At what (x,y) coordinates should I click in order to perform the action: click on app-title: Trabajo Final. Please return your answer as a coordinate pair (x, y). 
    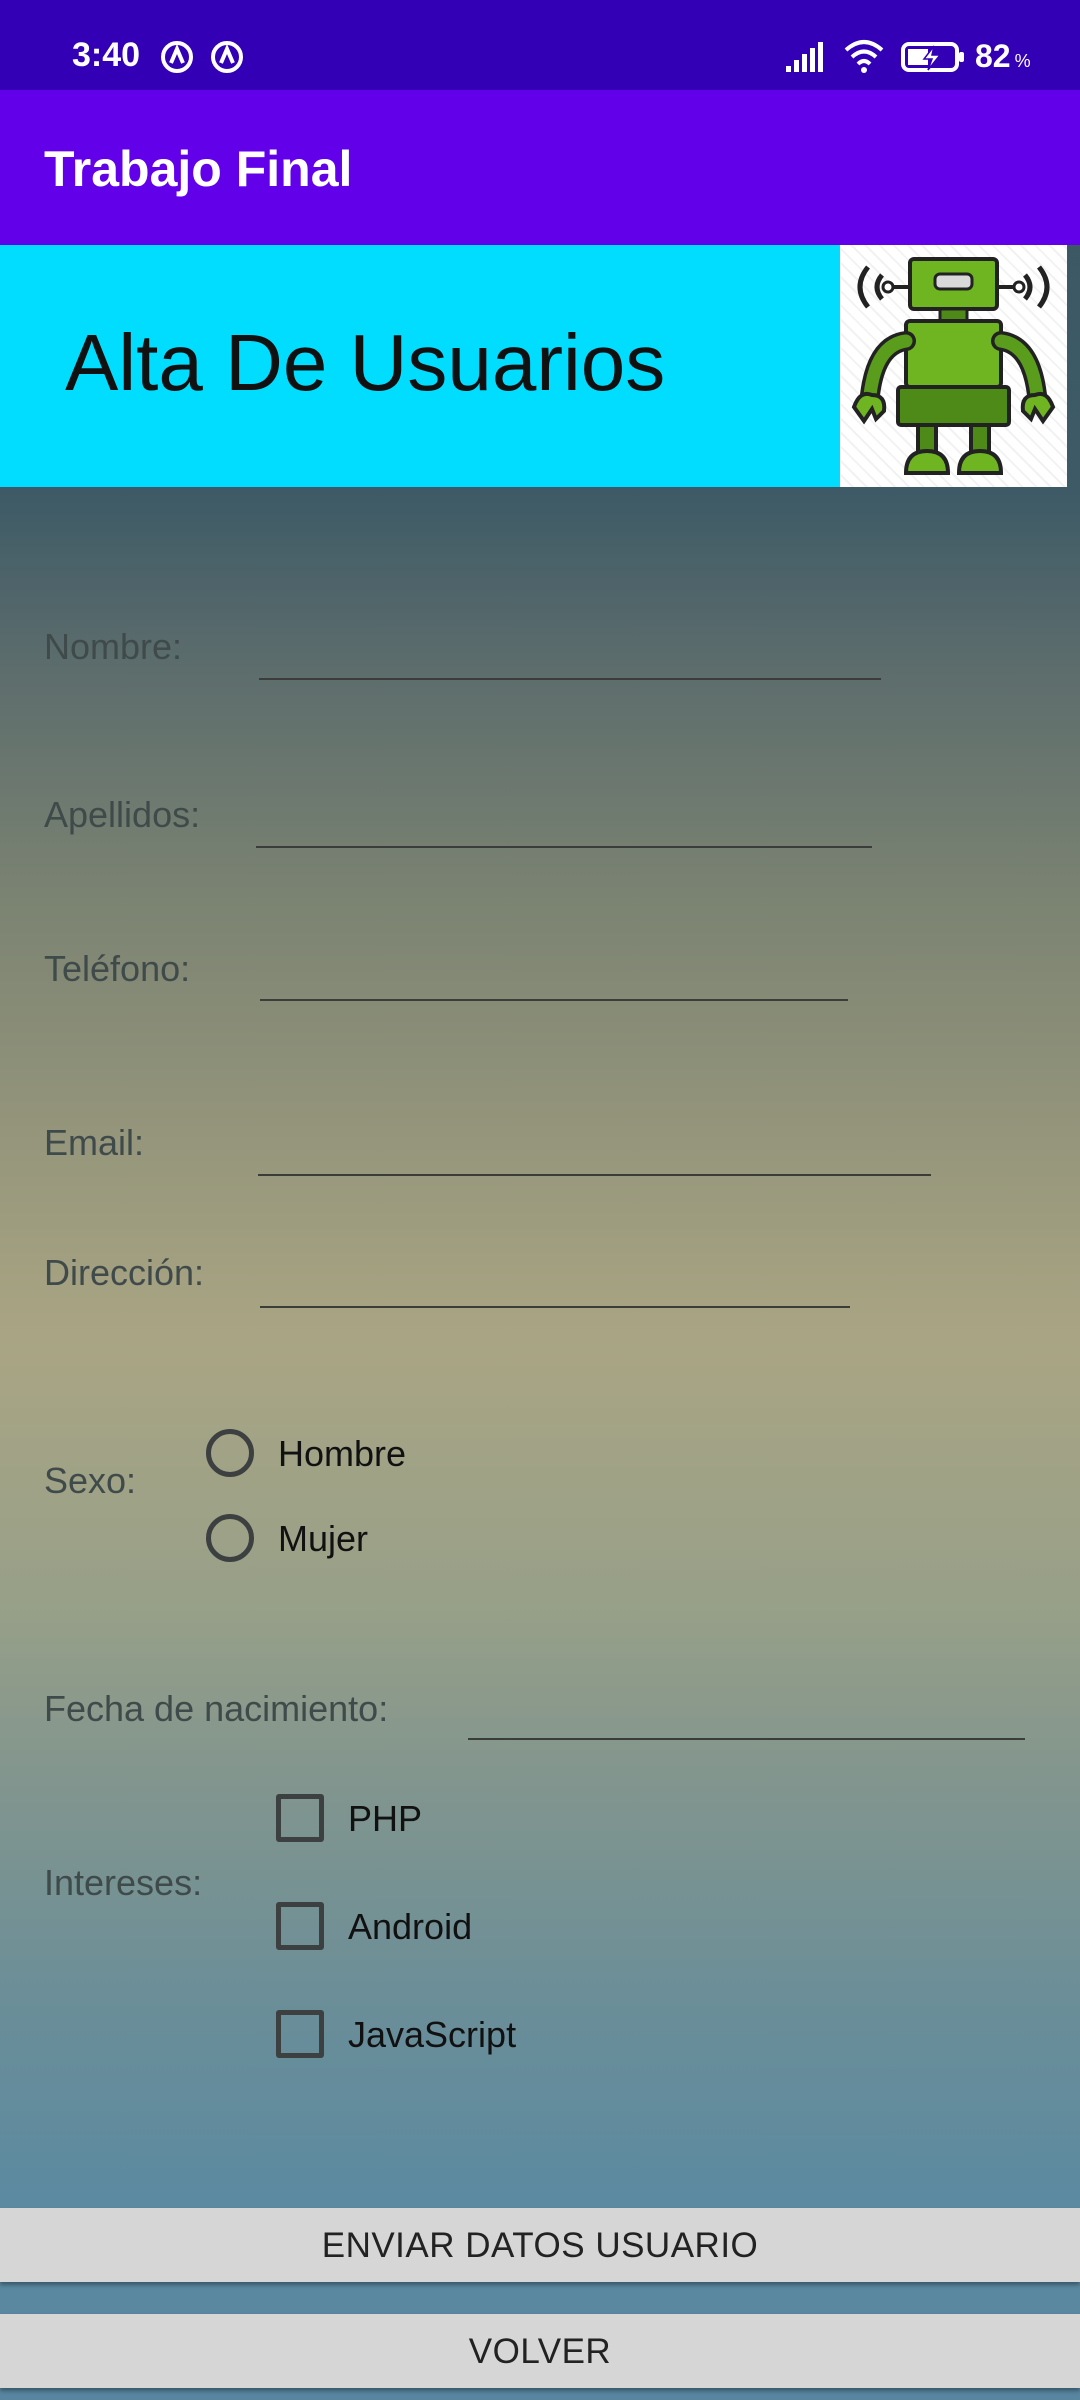
    Looking at the image, I should click on (198, 169).